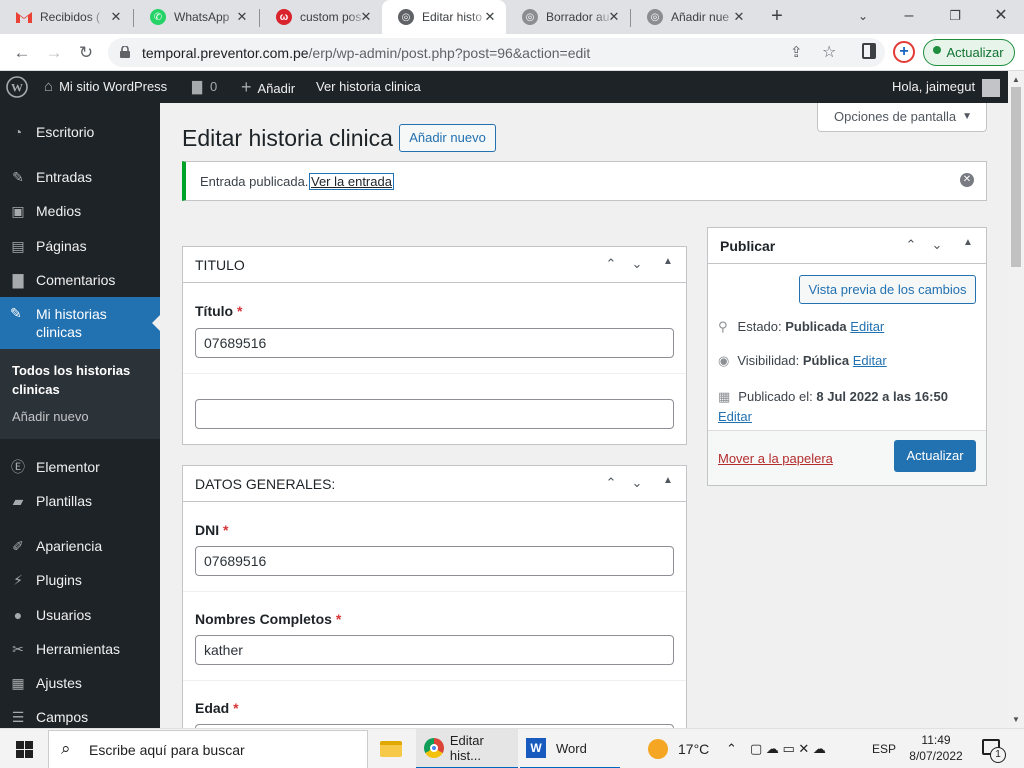 Image resolution: width=1024 pixels, height=768 pixels. What do you see at coordinates (196, 17) in the screenshot?
I see `tab-whatsapp: ✆ WhatsApp ✕` at bounding box center [196, 17].